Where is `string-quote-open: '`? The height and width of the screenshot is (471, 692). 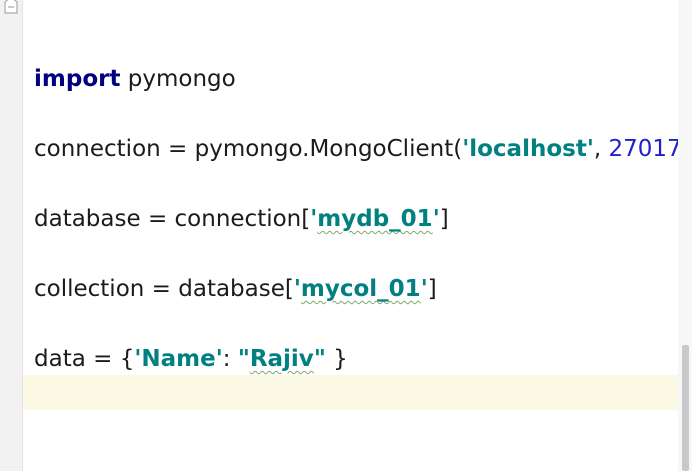 string-quote-open: ' is located at coordinates (297, 289).